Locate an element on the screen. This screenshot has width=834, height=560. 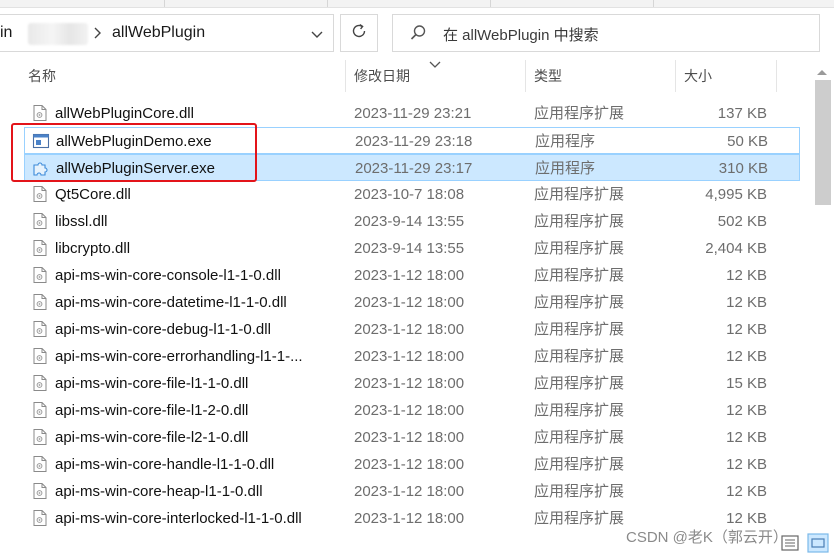
column-date: 修改日期 is located at coordinates (382, 76).